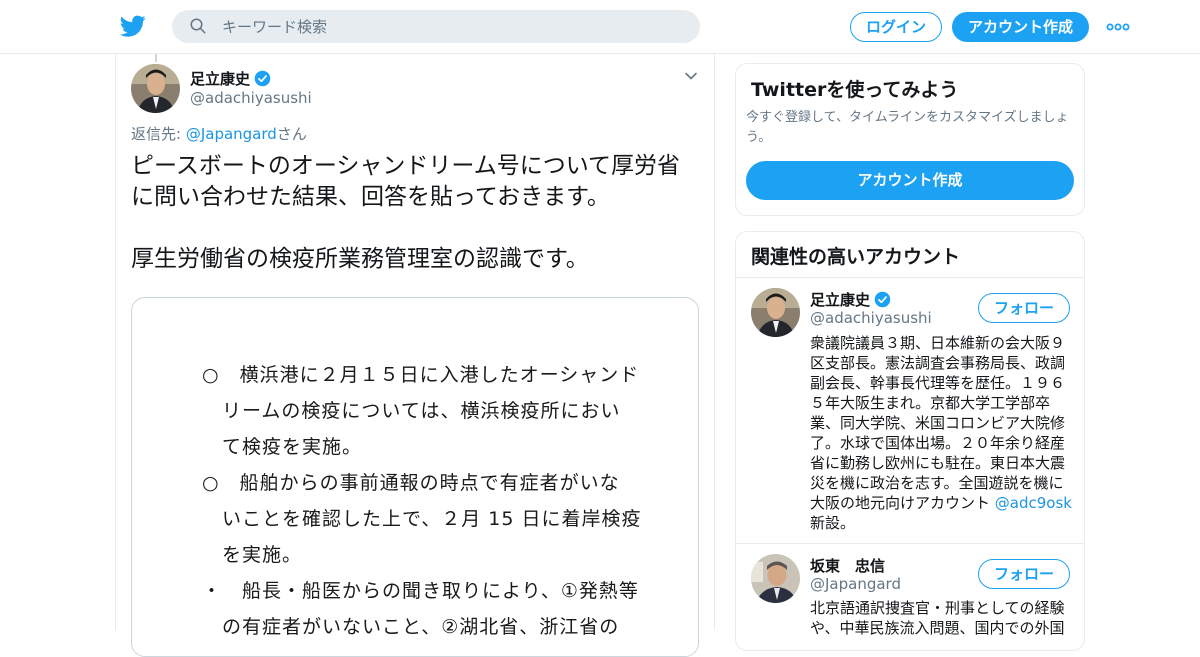  Describe the element at coordinates (420, 591) in the screenshot. I see `doc-line: ・ 船長・船医からの聞き取りにより、①発熱等` at that location.